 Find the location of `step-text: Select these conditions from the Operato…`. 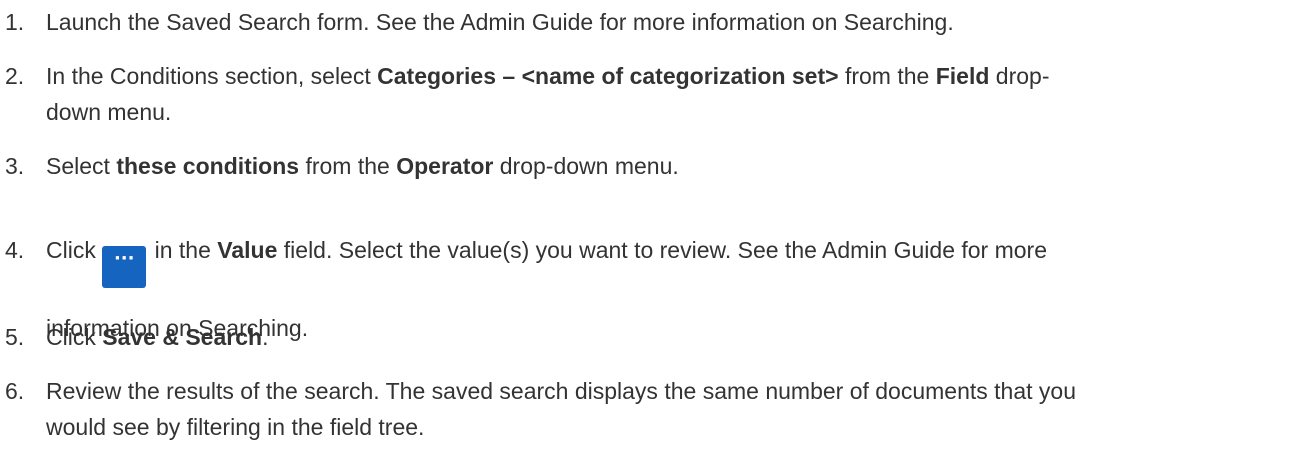

step-text: Select these conditions from the Operato… is located at coordinates (362, 166).